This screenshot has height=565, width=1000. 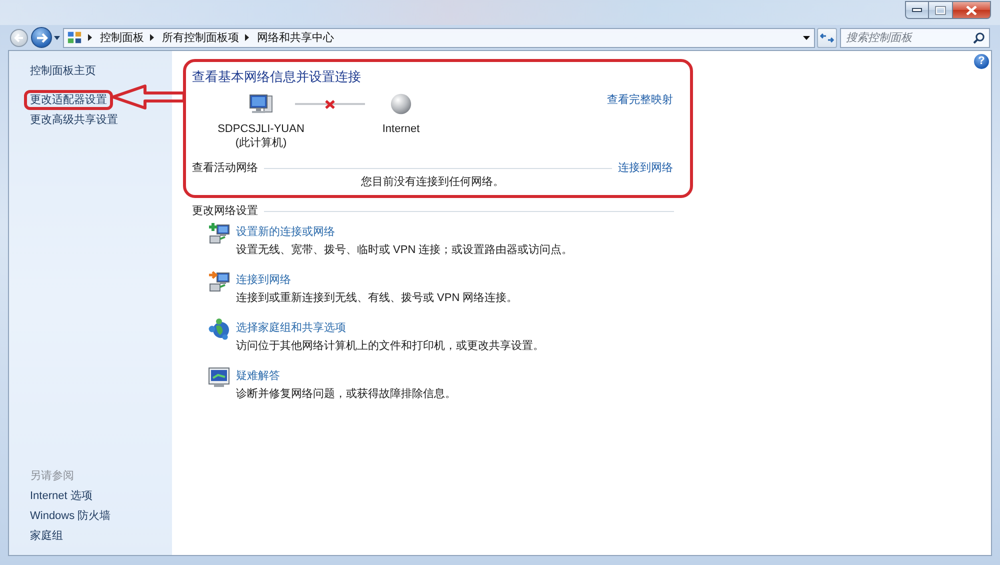 I want to click on minimize-icon, so click(x=917, y=10).